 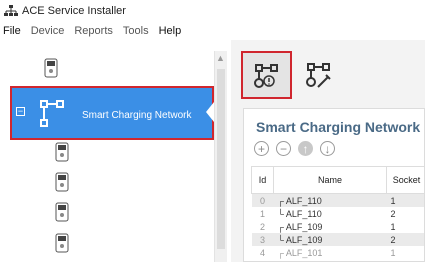 What do you see at coordinates (212, 31) in the screenshot?
I see `menu-bar: File Device Reports Tools Help` at bounding box center [212, 31].